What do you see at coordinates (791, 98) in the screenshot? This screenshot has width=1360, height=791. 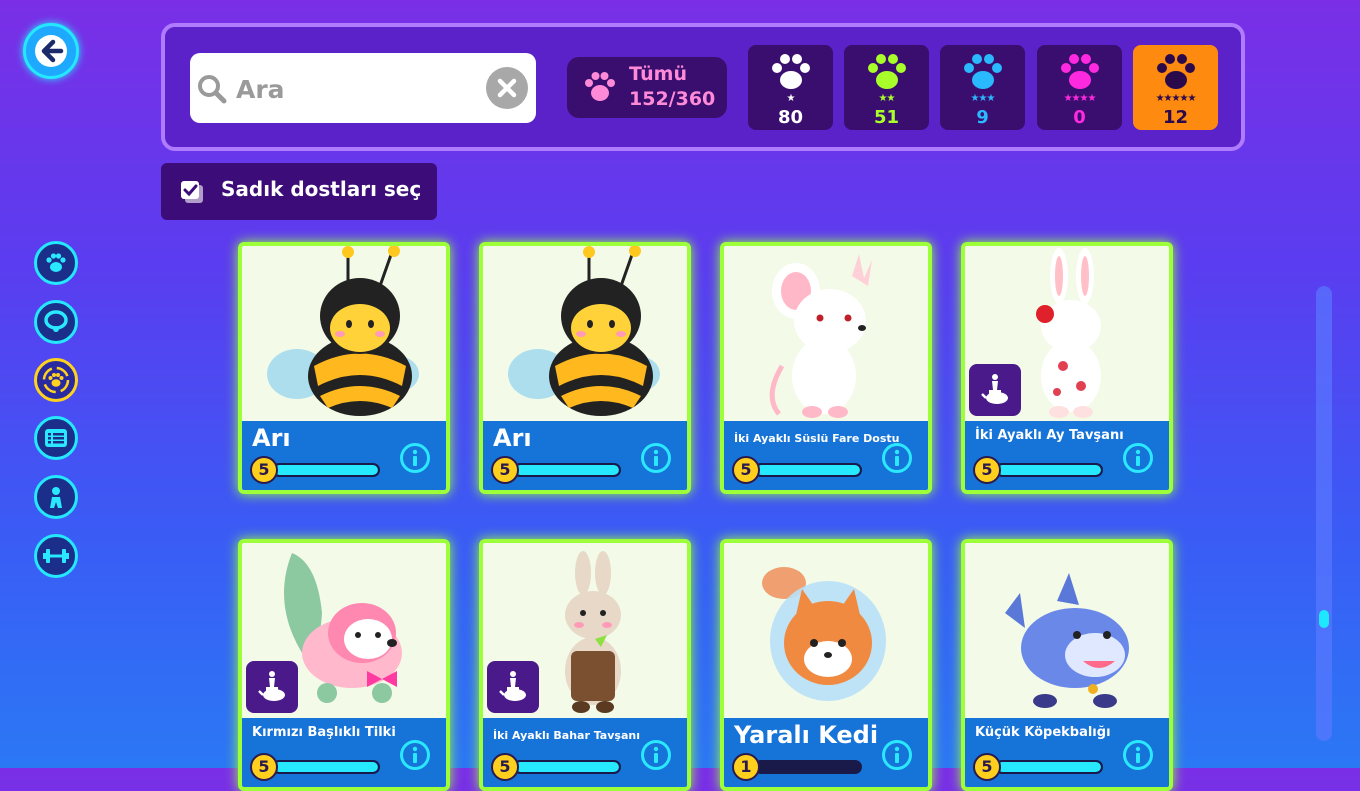 I see `rarity-stars: ★` at bounding box center [791, 98].